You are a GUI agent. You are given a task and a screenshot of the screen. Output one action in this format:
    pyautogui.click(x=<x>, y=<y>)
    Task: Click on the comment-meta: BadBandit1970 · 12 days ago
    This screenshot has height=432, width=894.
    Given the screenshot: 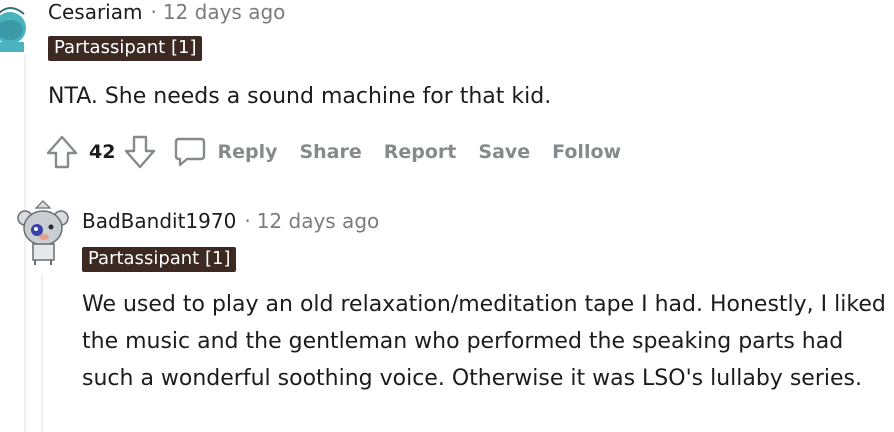 What is the action you would take?
    pyautogui.click(x=230, y=221)
    